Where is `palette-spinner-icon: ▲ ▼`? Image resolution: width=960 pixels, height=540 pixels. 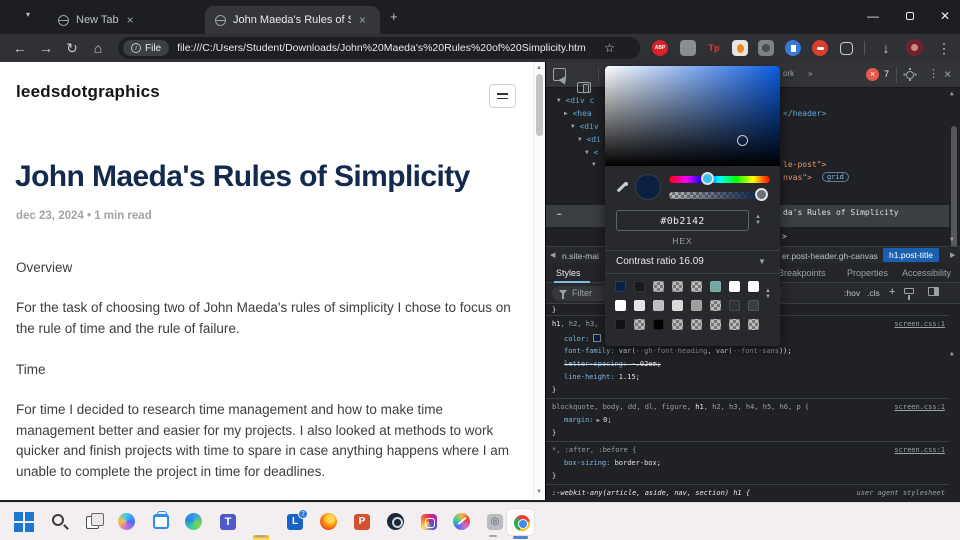 palette-spinner-icon: ▲ ▼ is located at coordinates (768, 294).